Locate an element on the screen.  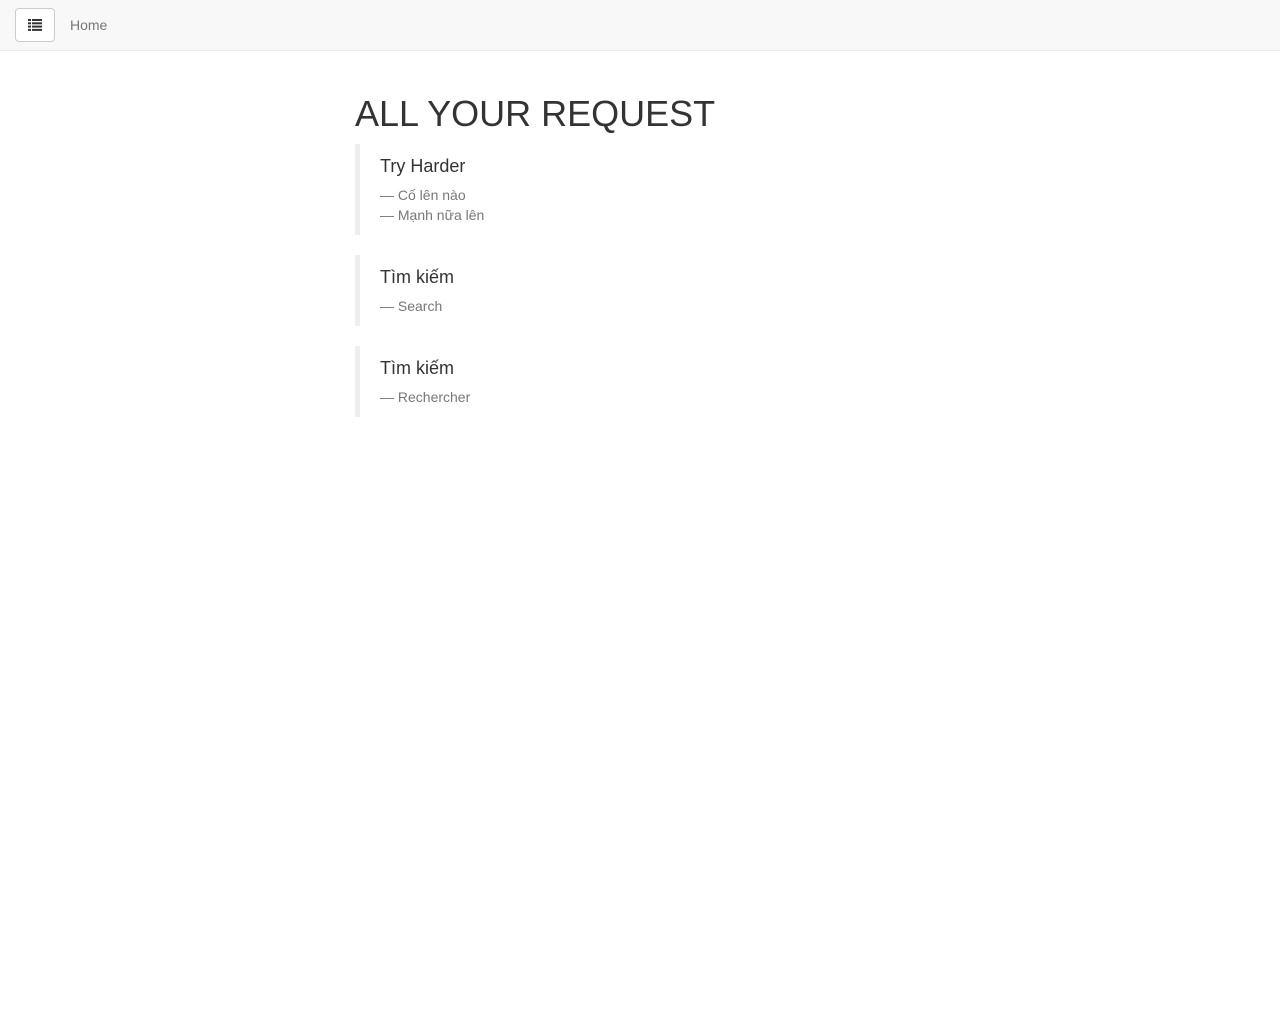
request-title: Try Harder is located at coordinates (423, 166).